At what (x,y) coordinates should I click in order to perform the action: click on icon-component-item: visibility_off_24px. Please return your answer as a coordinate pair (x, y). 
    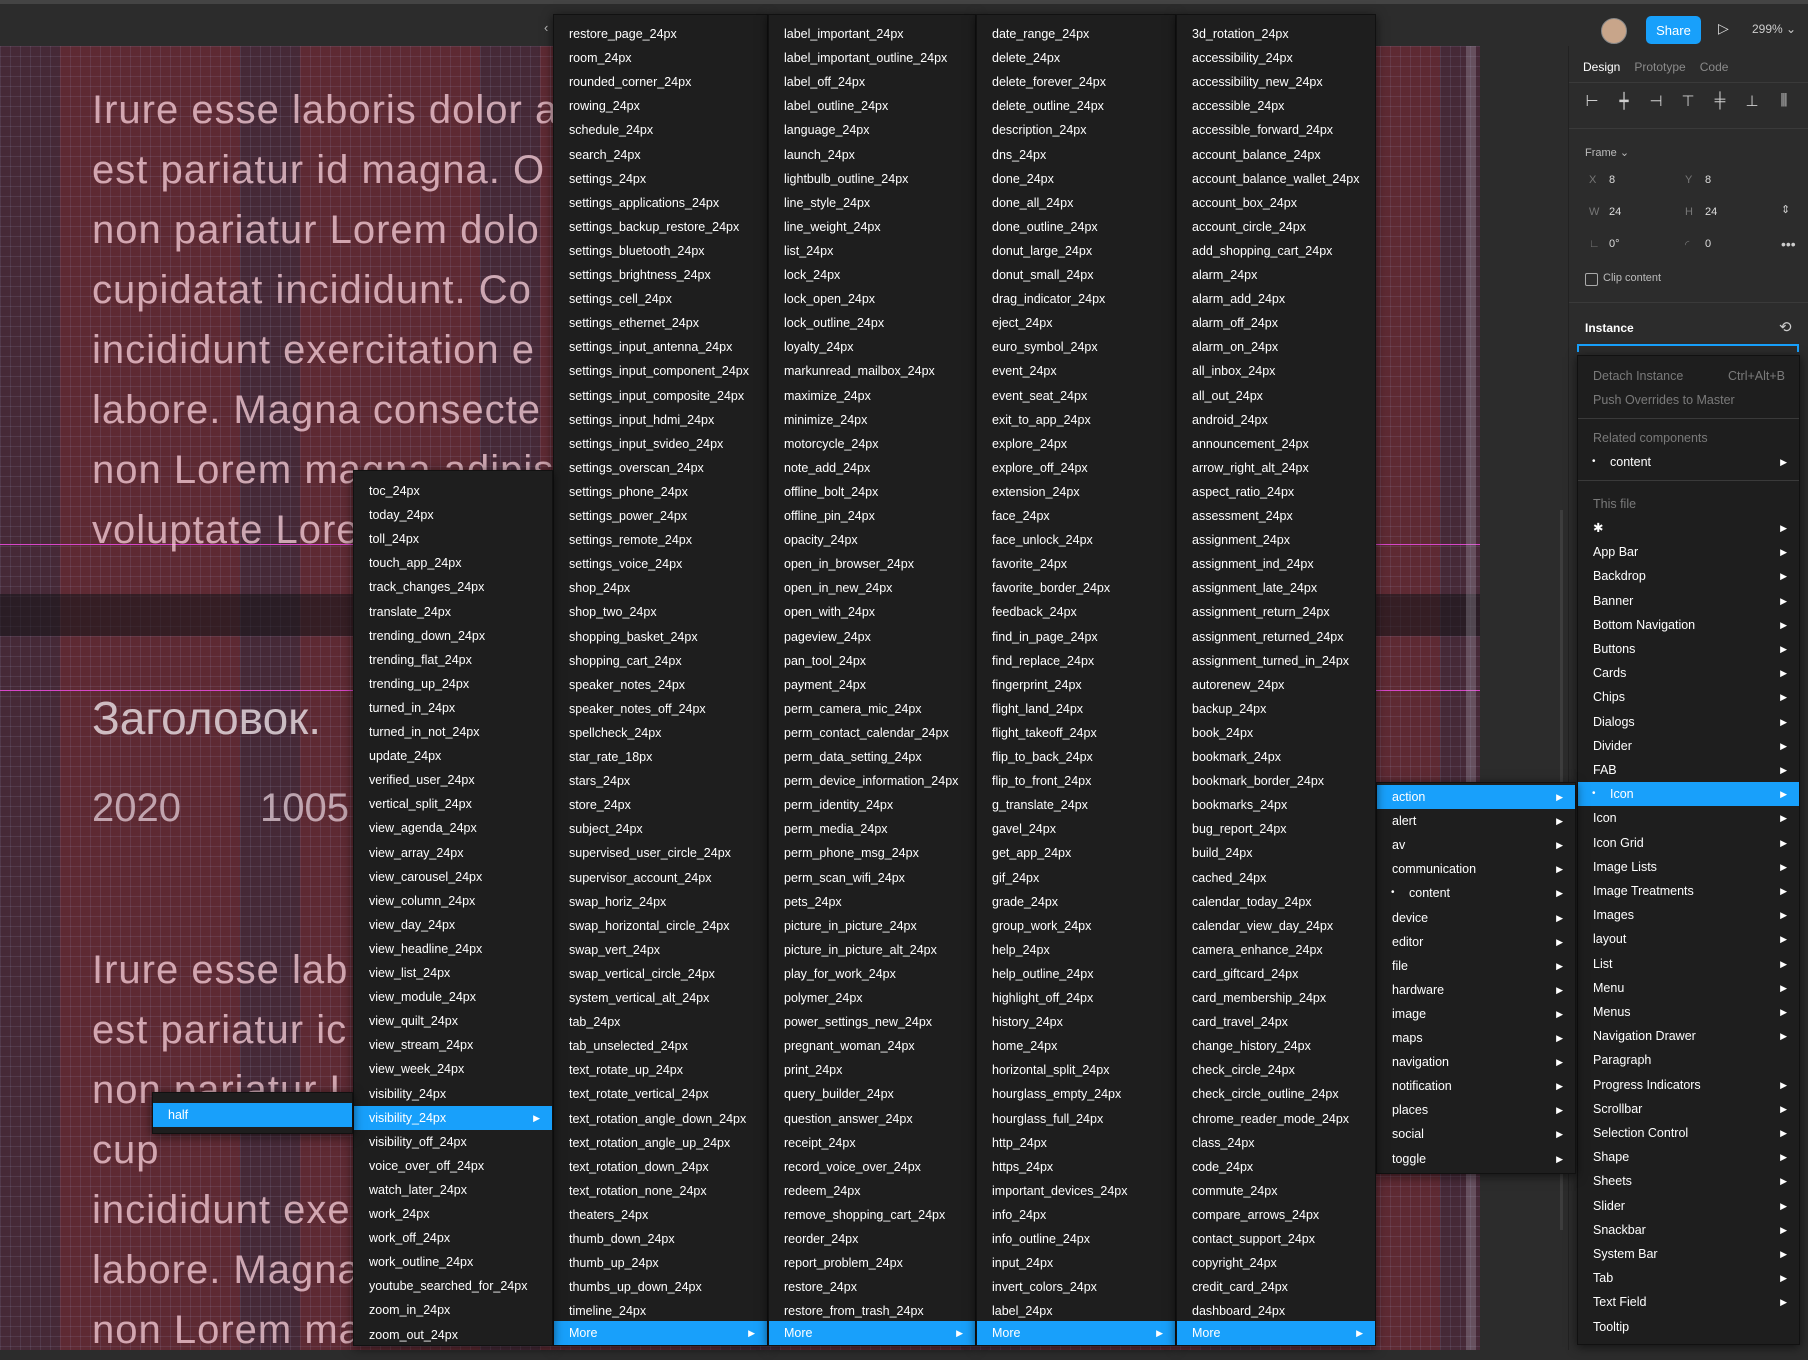
    Looking at the image, I should click on (453, 1142).